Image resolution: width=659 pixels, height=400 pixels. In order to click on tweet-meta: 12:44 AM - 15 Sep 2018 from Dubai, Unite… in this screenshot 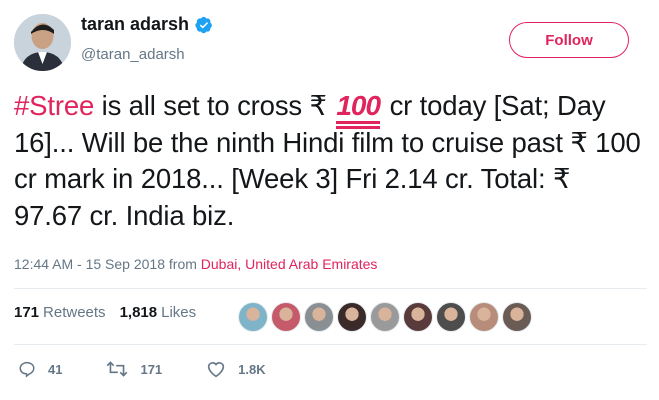, I will do `click(195, 264)`.